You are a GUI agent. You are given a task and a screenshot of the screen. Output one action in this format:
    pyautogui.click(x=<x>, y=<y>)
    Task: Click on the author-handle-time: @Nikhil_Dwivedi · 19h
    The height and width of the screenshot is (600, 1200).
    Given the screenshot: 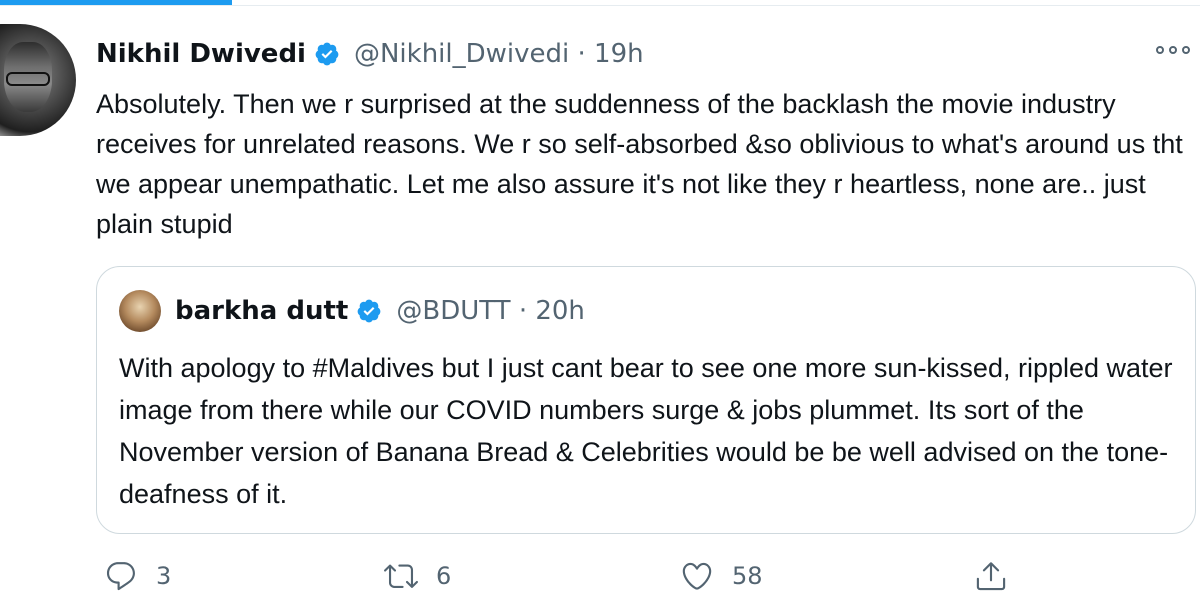 What is the action you would take?
    pyautogui.click(x=499, y=54)
    